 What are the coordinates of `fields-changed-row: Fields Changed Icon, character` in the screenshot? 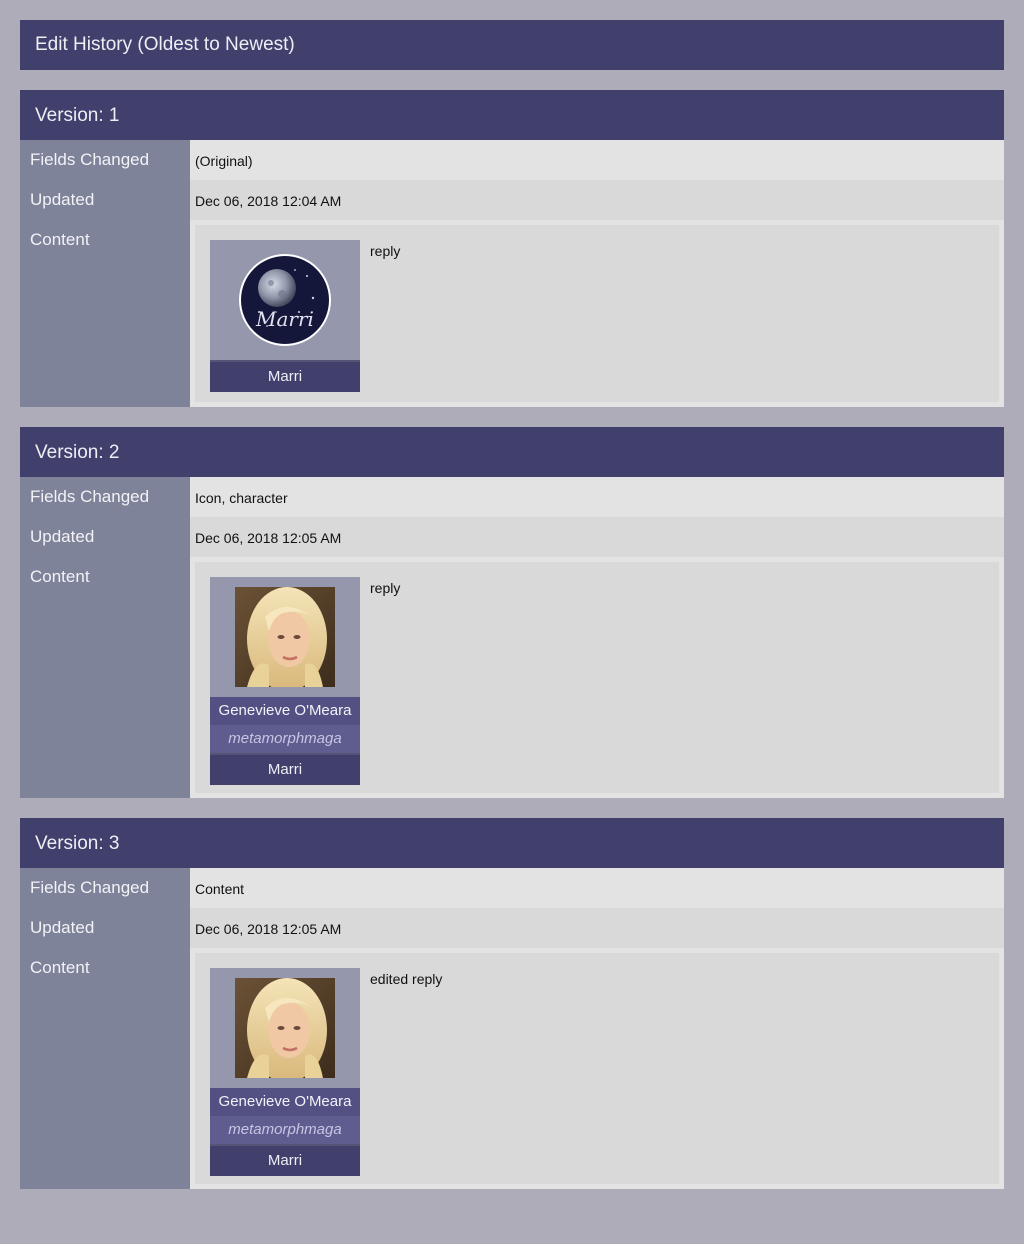 It's located at (512, 497).